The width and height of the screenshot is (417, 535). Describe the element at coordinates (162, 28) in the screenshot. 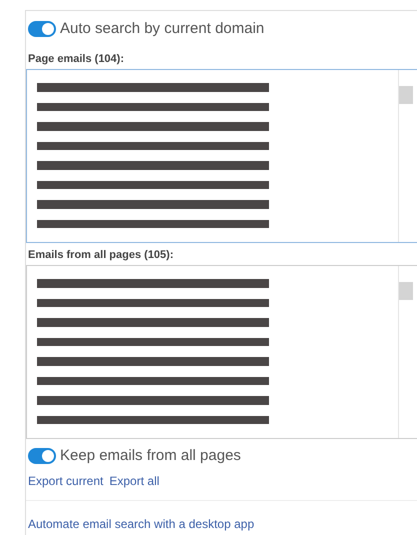

I see `toggle-label: Auto search by current domain` at that location.